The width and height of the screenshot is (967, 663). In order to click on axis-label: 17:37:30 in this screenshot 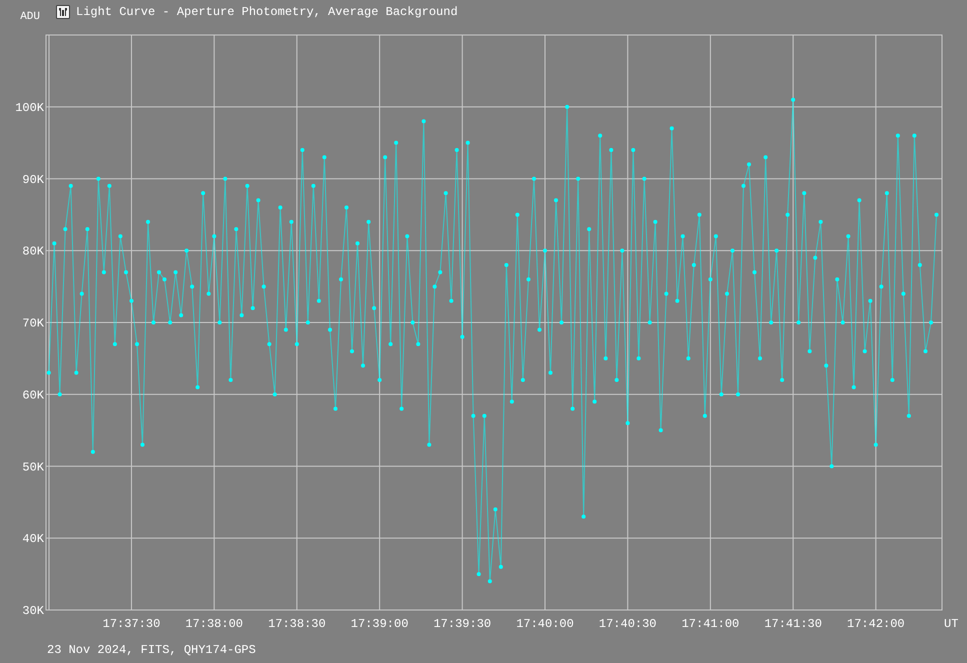, I will do `click(131, 624)`.